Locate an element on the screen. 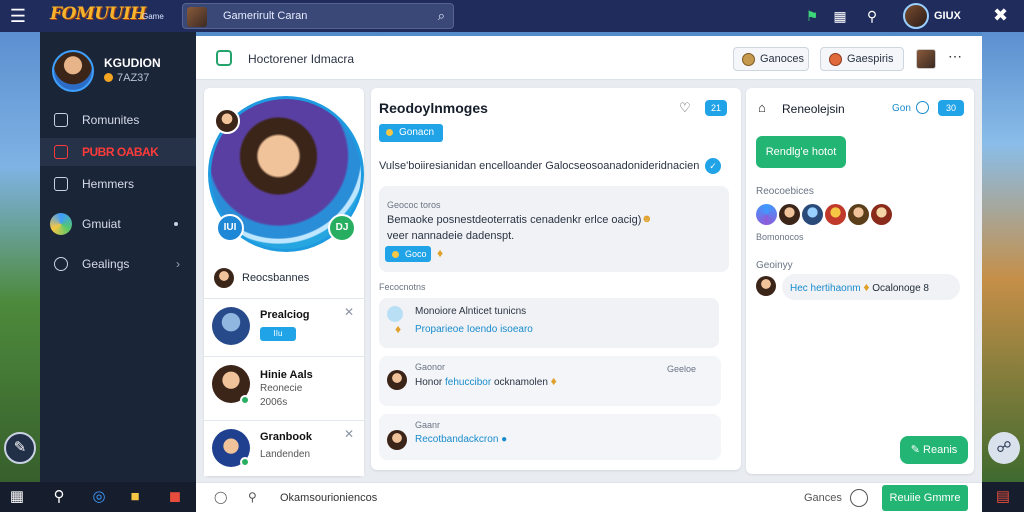 Image resolution: width=1024 pixels, height=512 pixels. browser-icon: ◎ is located at coordinates (99, 497).